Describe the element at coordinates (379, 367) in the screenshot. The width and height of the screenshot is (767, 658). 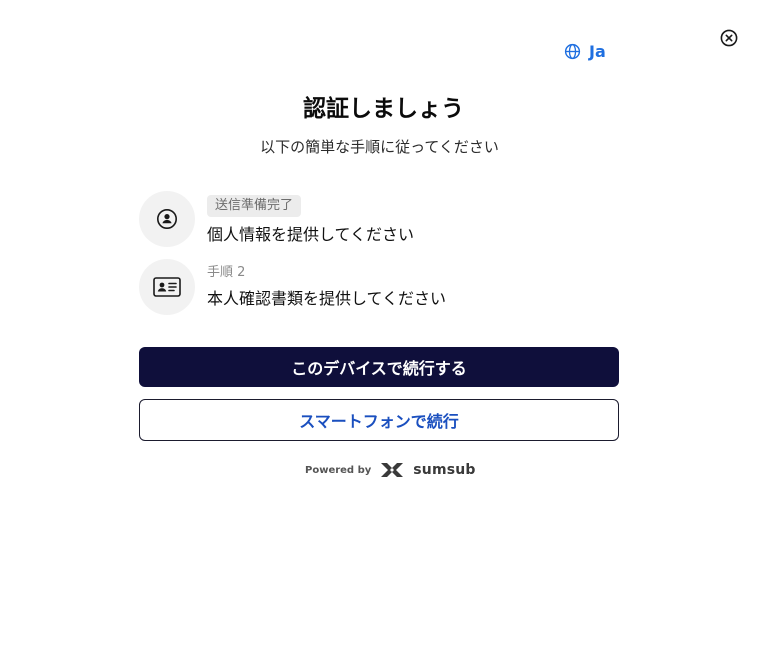
I see `continue-on-device-button: このデバイスで続行する` at that location.